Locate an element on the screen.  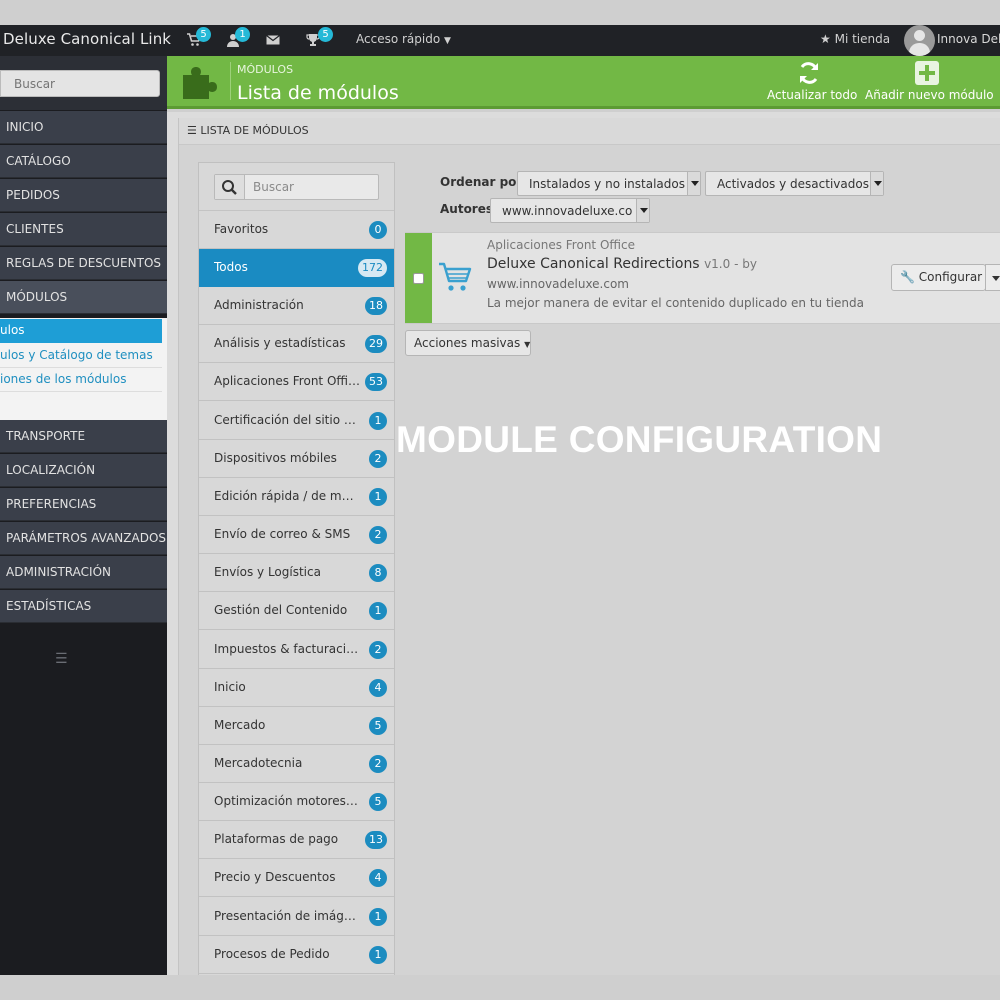
refresh-all-label: Actualizar todo is located at coordinates (812, 95).